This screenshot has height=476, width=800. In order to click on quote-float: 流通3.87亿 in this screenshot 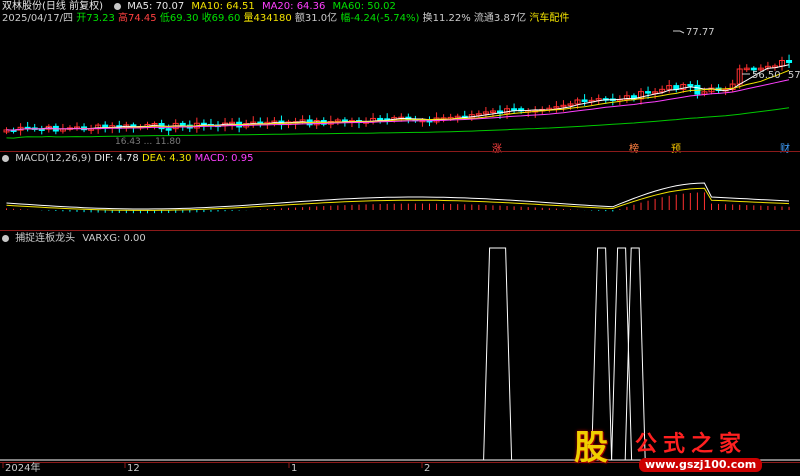, I will do `click(500, 18)`.